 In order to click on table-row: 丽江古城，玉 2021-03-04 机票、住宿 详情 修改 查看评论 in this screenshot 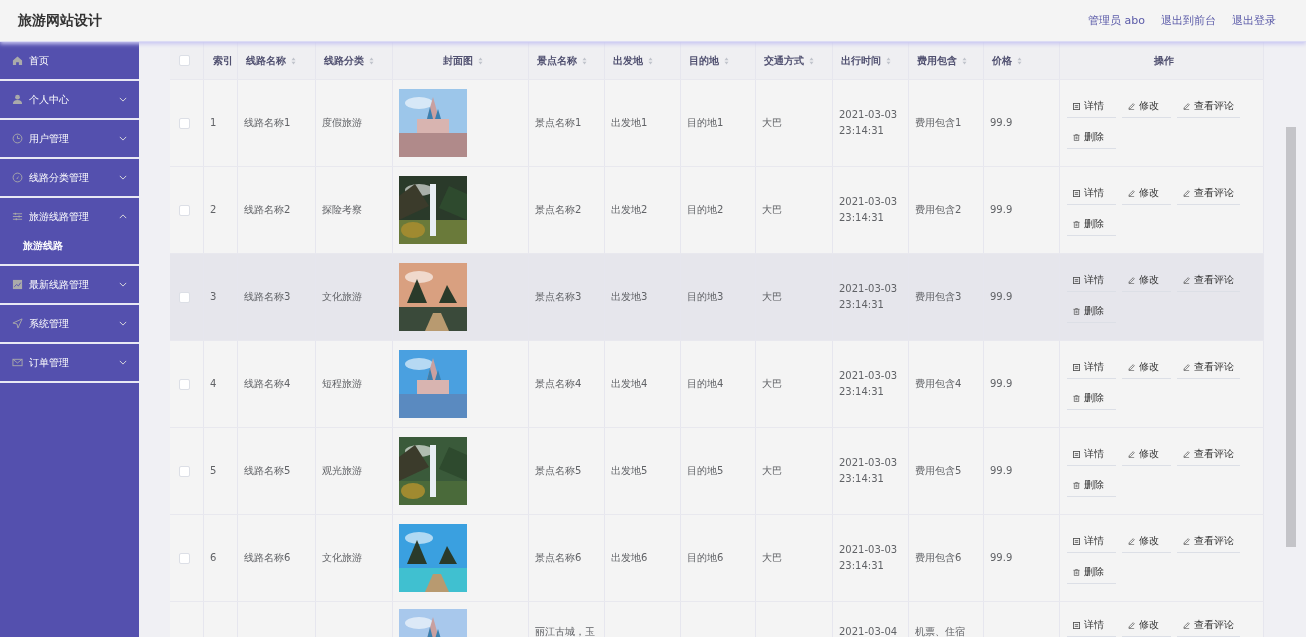, I will do `click(717, 619)`.